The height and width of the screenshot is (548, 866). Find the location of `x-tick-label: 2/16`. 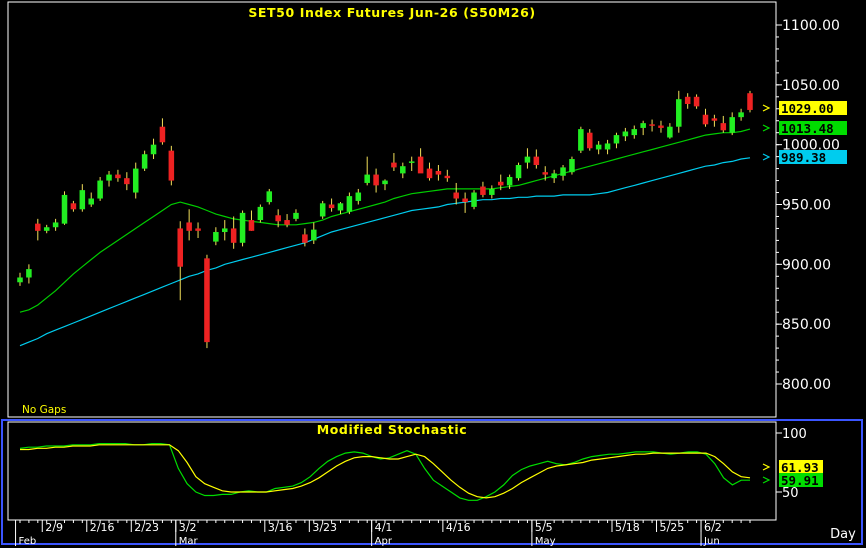

x-tick-label: 2/16 is located at coordinates (102, 527).